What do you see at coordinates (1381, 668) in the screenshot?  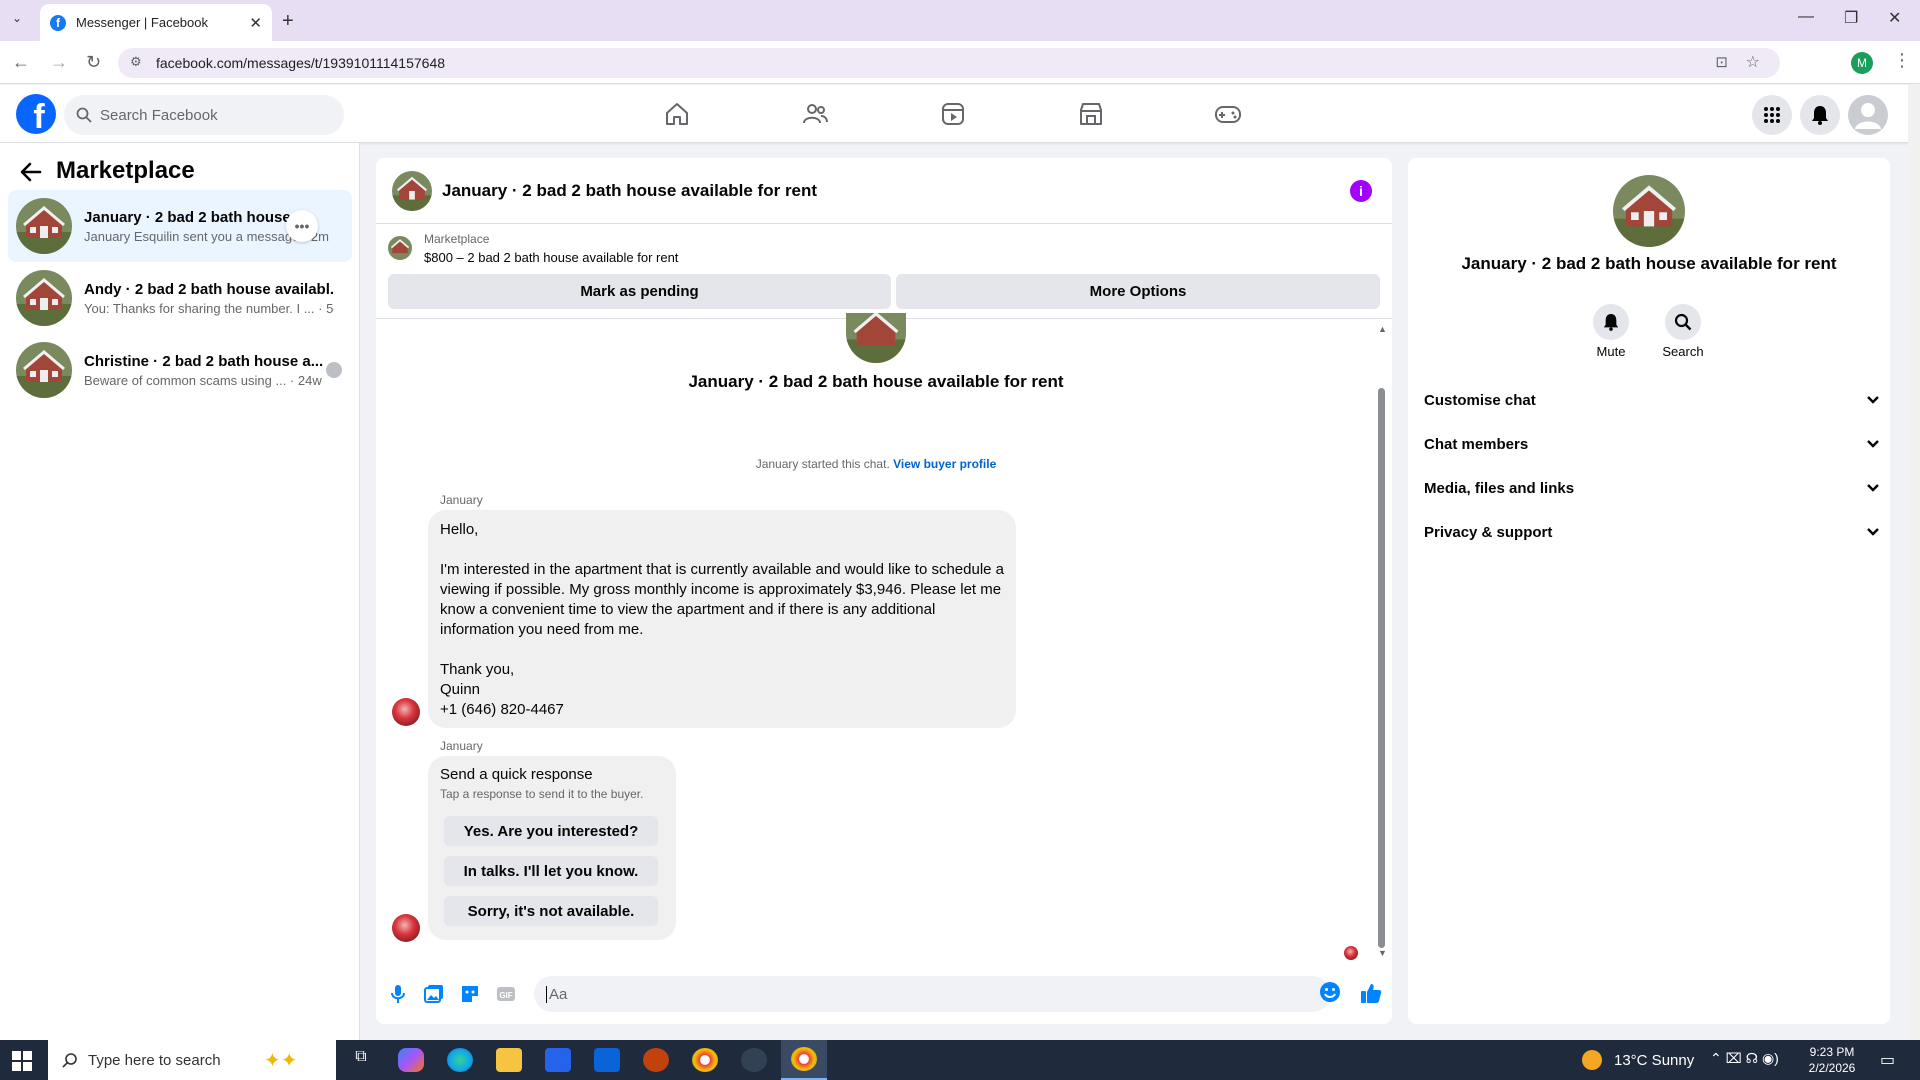 I see `chat-scrollbar` at bounding box center [1381, 668].